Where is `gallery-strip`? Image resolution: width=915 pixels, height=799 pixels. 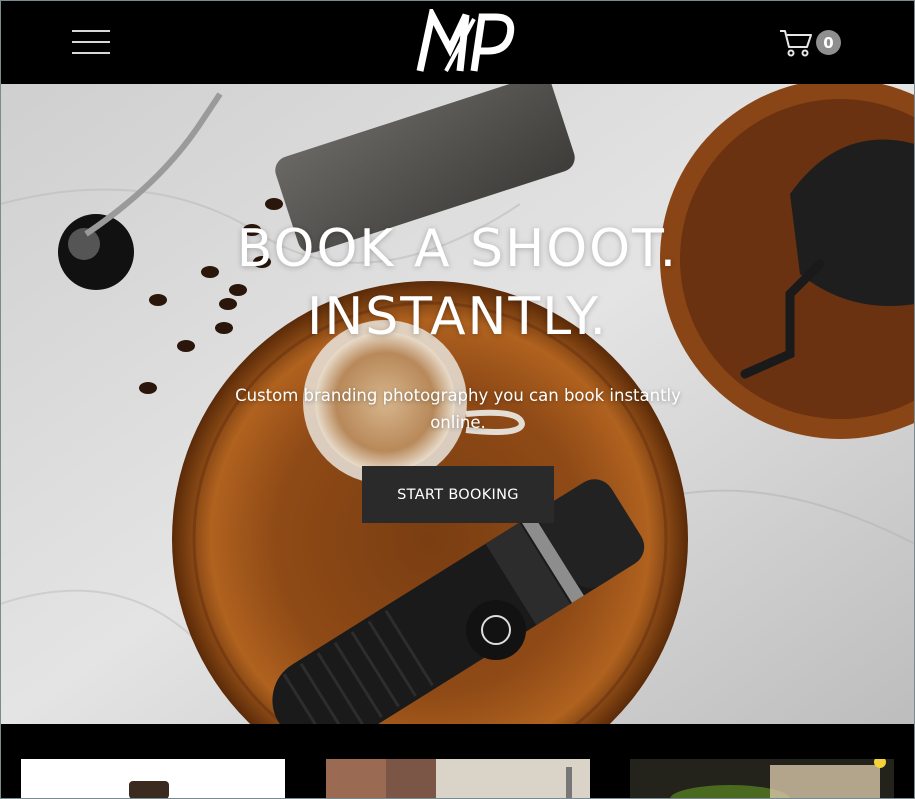 gallery-strip is located at coordinates (457, 761).